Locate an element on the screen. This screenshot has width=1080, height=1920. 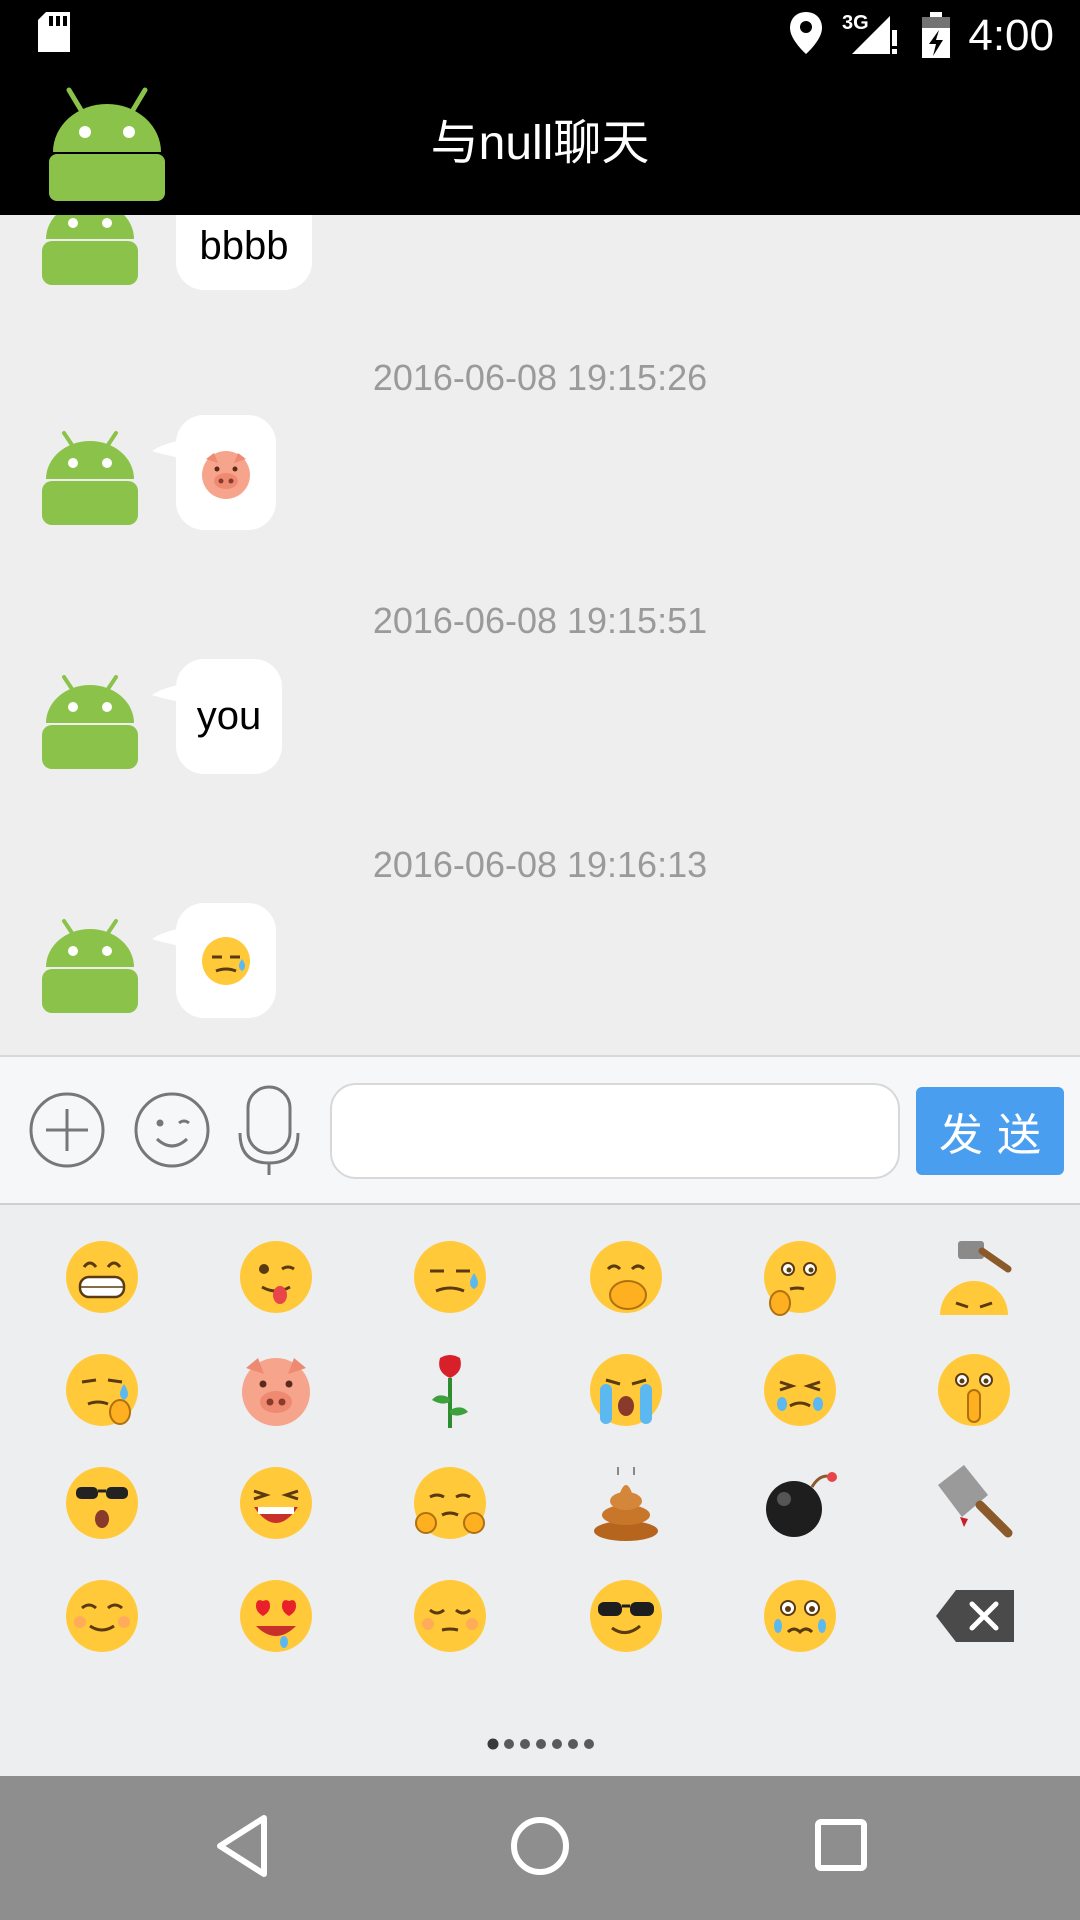
bomb-emoji-icon is located at coordinates (800, 1503).